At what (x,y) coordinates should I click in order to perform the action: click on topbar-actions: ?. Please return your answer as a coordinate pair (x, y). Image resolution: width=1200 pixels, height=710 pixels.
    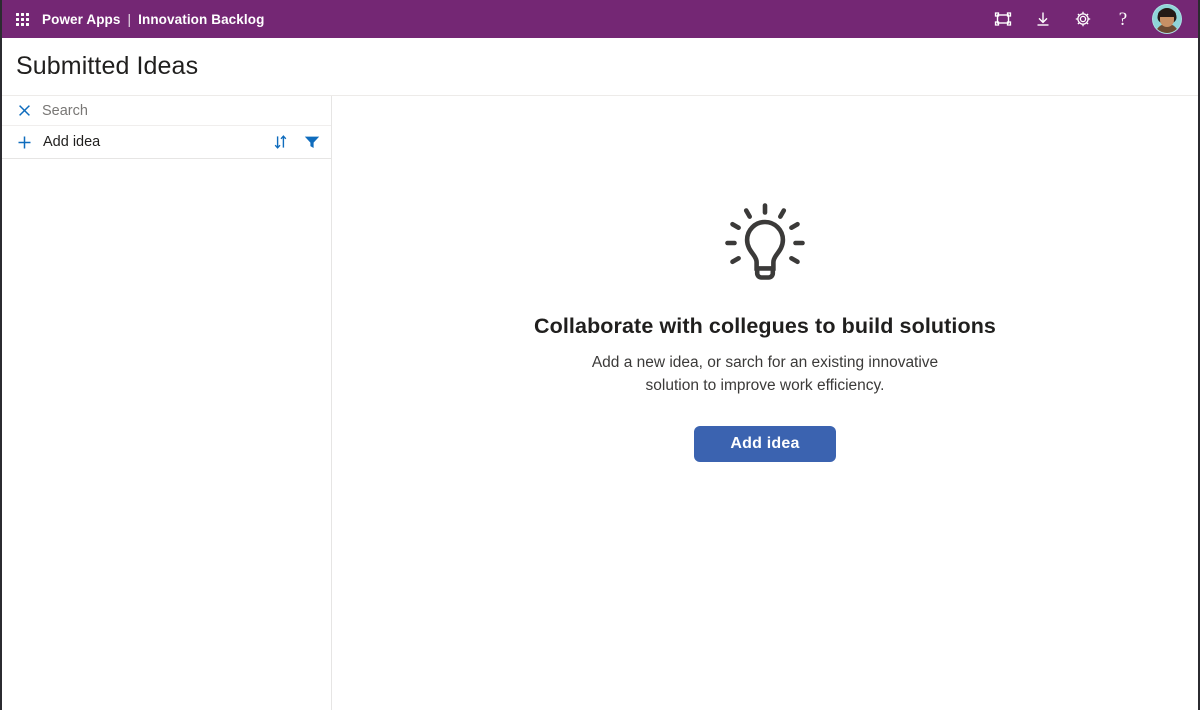
    Looking at the image, I should click on (1090, 19).